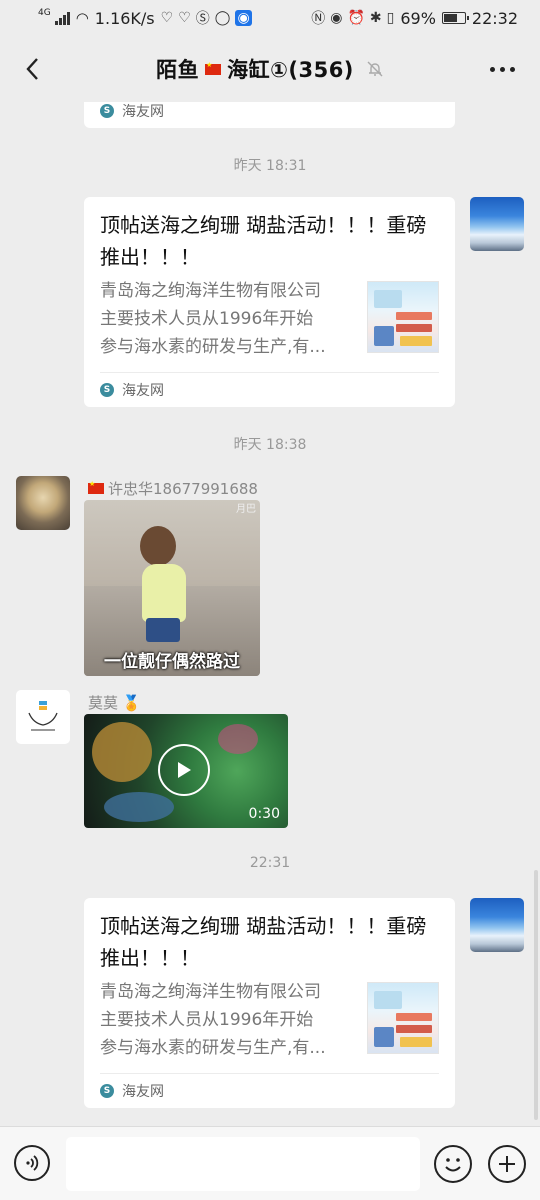 Image resolution: width=540 pixels, height=1200 pixels. What do you see at coordinates (172, 662) in the screenshot?
I see `image-caption: 一位靓仔偶然路过` at bounding box center [172, 662].